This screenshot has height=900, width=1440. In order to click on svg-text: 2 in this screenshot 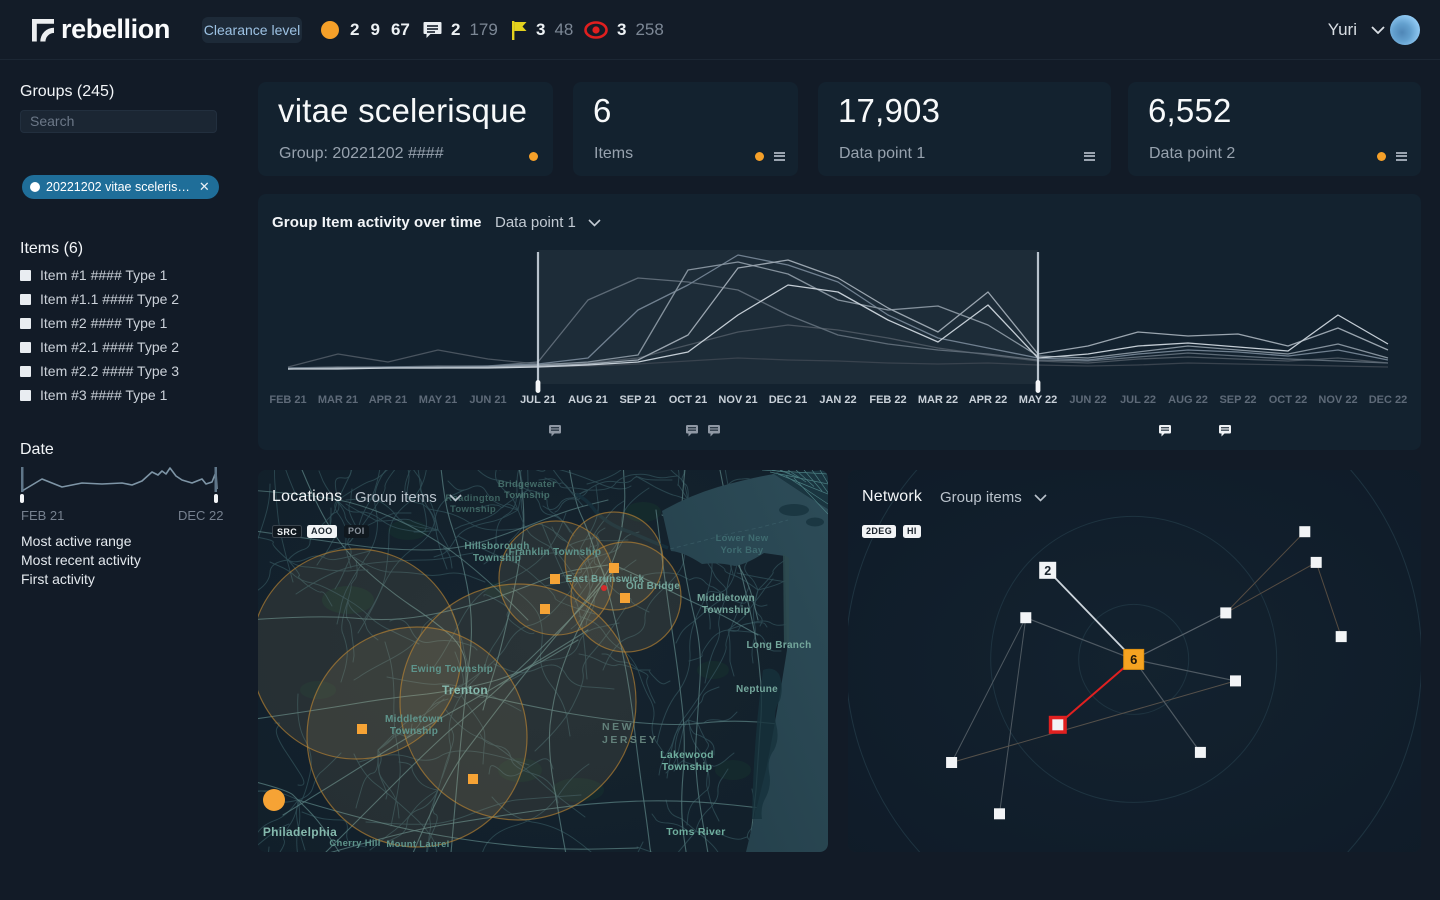, I will do `click(1047, 571)`.